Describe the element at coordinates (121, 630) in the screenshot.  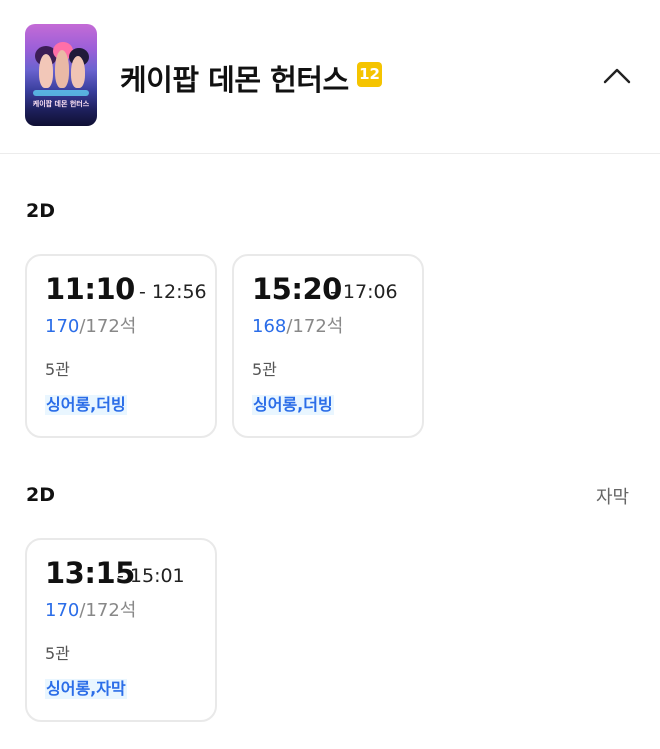
I see `showtime-card: 13:15 - 15:01 170/172석 5관 싱어롱,자막` at that location.